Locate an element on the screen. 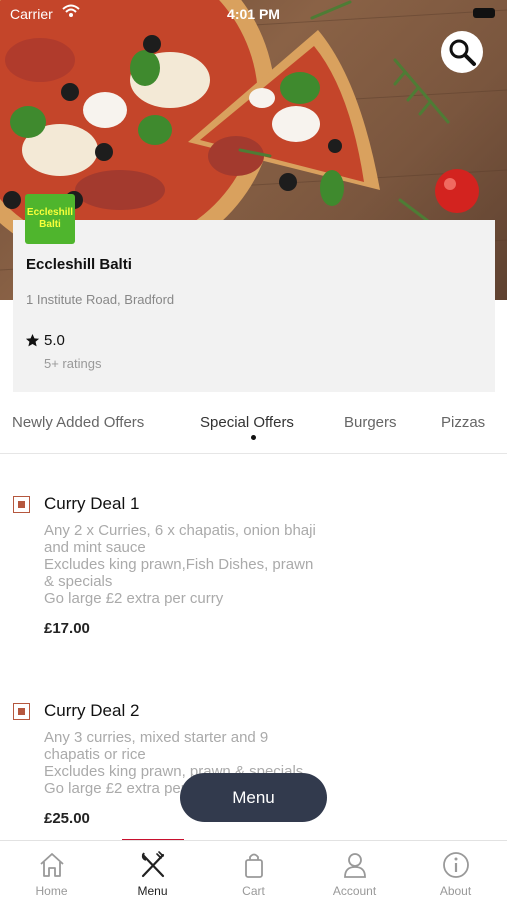 This screenshot has width=507, height=900. status-time: 4:01 PM is located at coordinates (253, 14).